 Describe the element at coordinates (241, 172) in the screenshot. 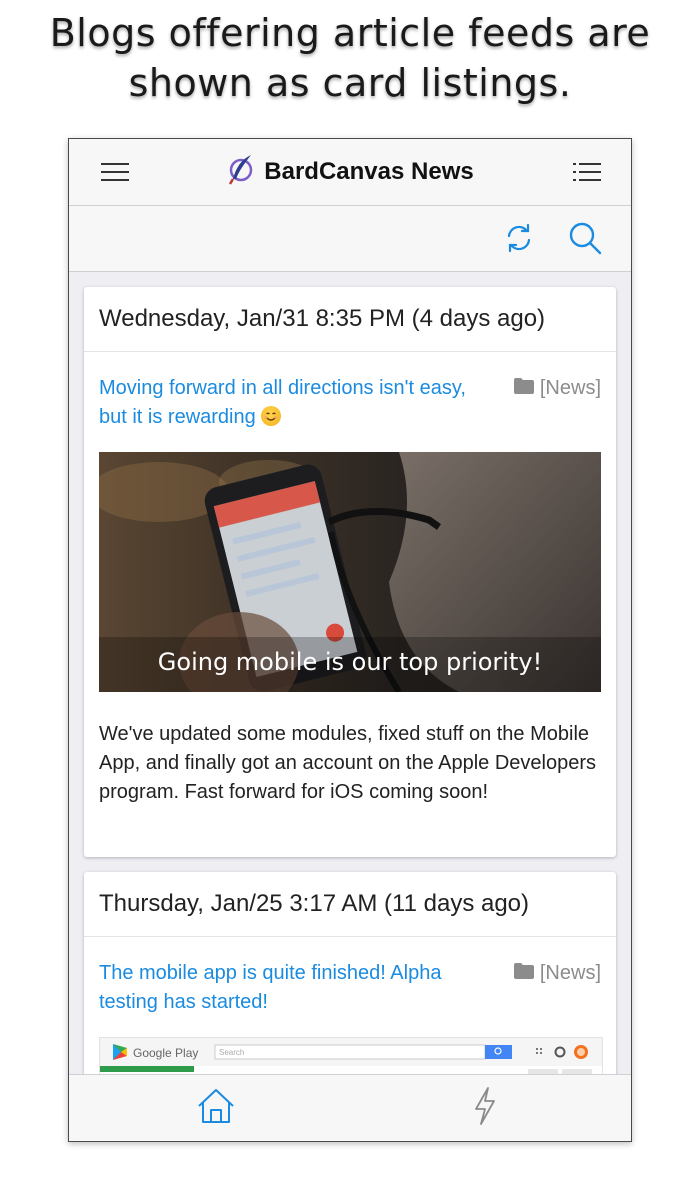

I see `quill-logo-icon` at that location.